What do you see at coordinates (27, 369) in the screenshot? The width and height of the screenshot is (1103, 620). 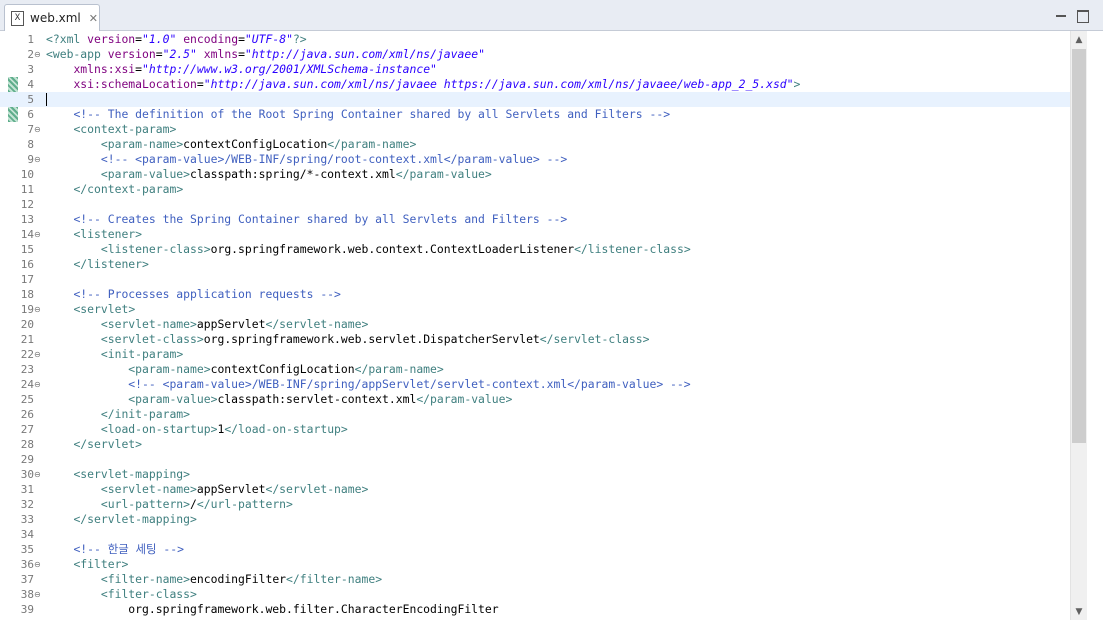 I see `line-number: 23` at bounding box center [27, 369].